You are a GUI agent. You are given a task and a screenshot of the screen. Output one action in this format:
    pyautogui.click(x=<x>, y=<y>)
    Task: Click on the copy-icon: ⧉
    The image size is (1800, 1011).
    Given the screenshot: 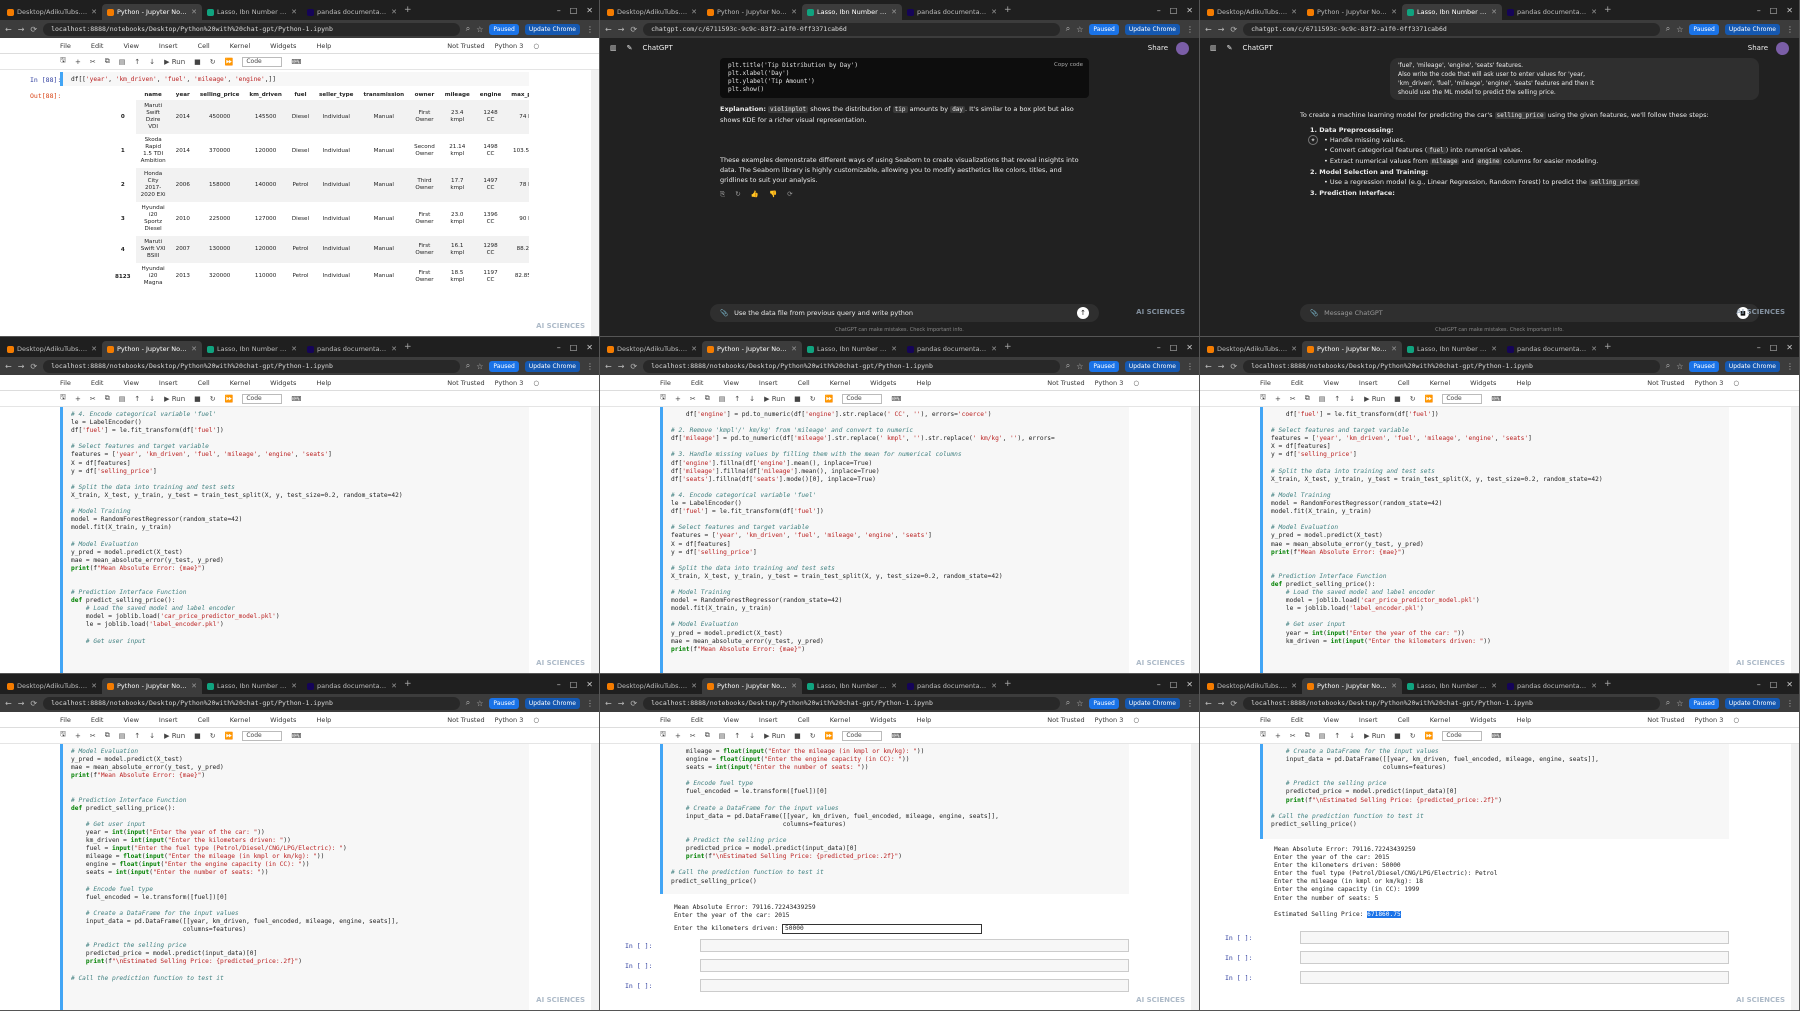 What is the action you would take?
    pyautogui.click(x=707, y=735)
    